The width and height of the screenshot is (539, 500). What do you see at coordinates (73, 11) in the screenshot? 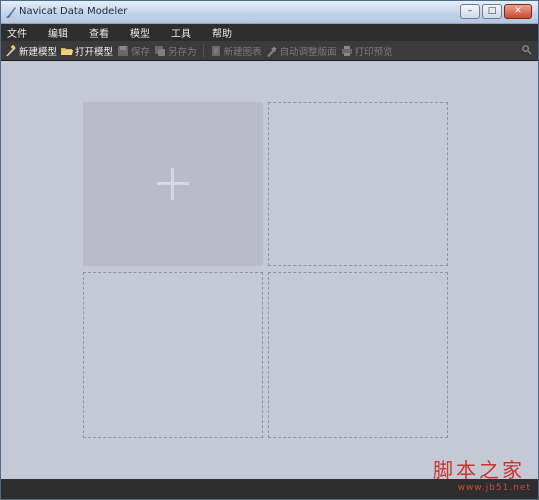
I see `window-title: Navicat Data Modeler` at bounding box center [73, 11].